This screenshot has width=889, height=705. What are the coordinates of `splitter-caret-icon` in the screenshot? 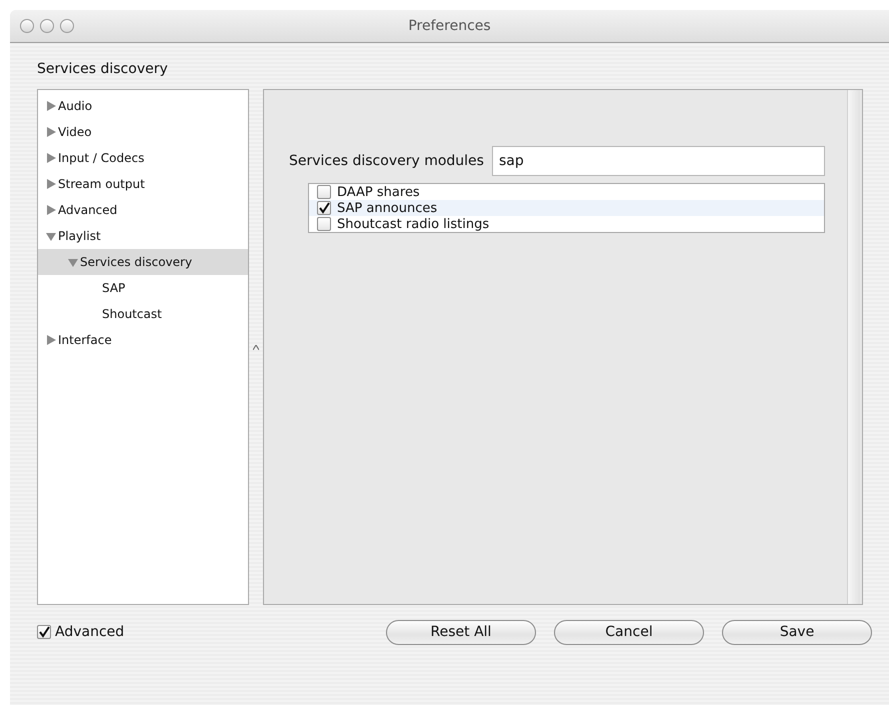 It's located at (256, 347).